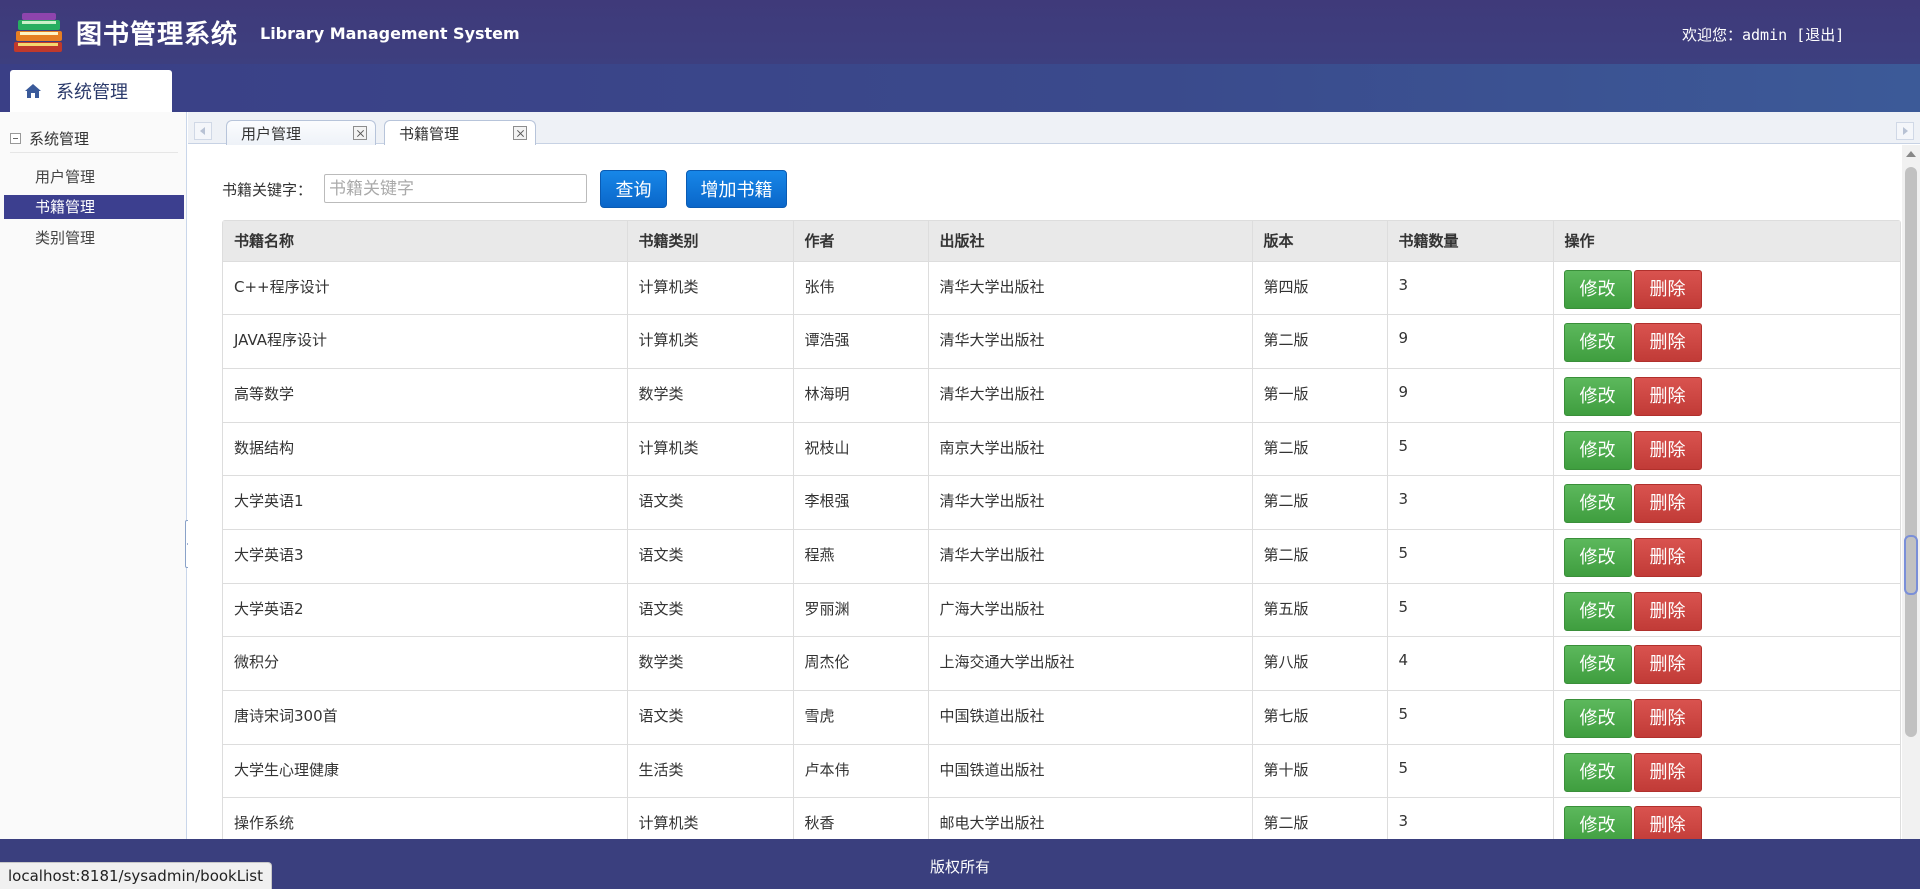 This screenshot has height=889, width=1920. Describe the element at coordinates (710, 241) in the screenshot. I see `column-header: 书籍类别` at that location.